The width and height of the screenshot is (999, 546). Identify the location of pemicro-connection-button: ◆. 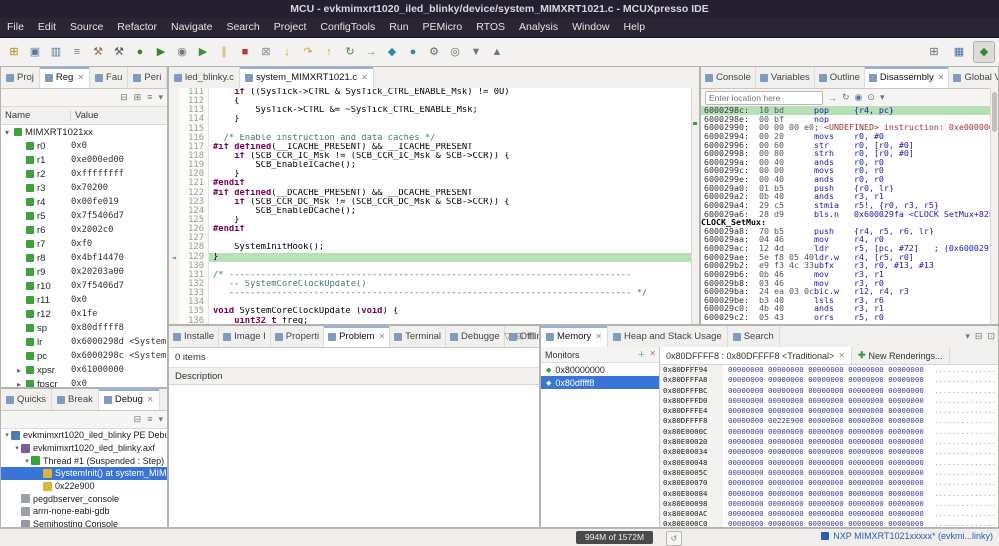
(392, 52).